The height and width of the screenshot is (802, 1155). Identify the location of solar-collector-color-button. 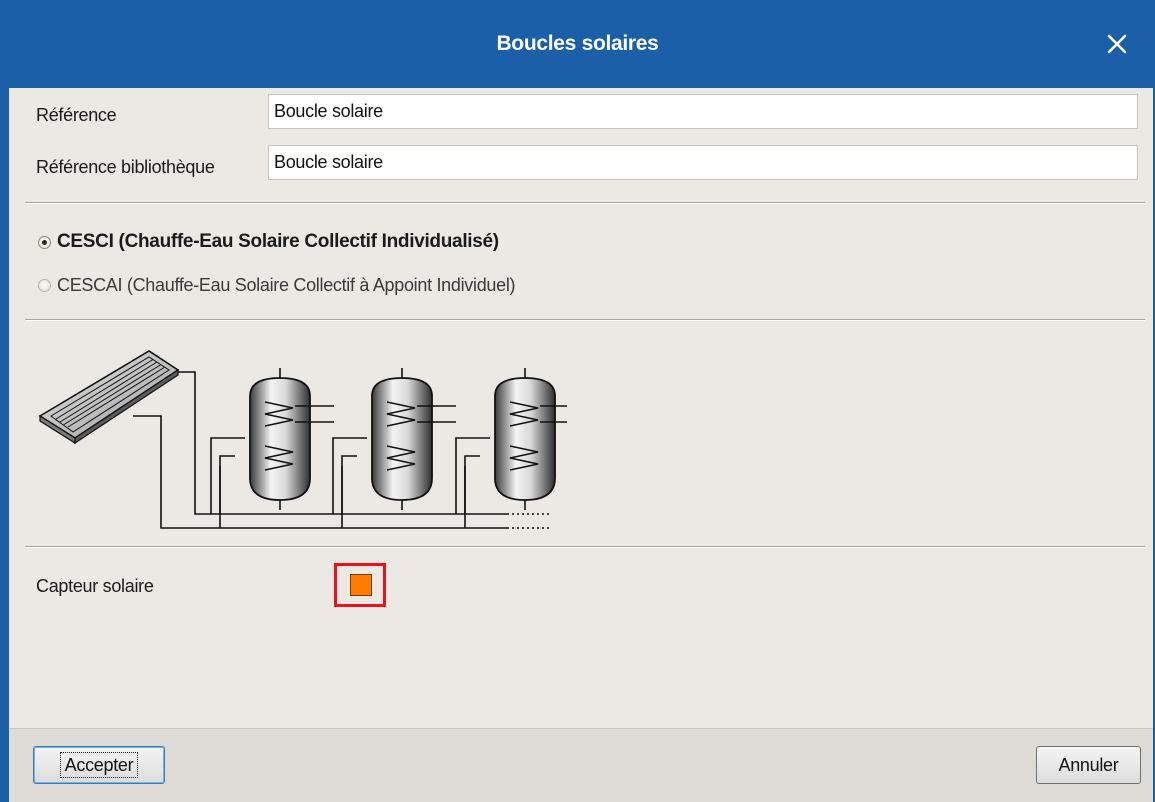
(360, 585).